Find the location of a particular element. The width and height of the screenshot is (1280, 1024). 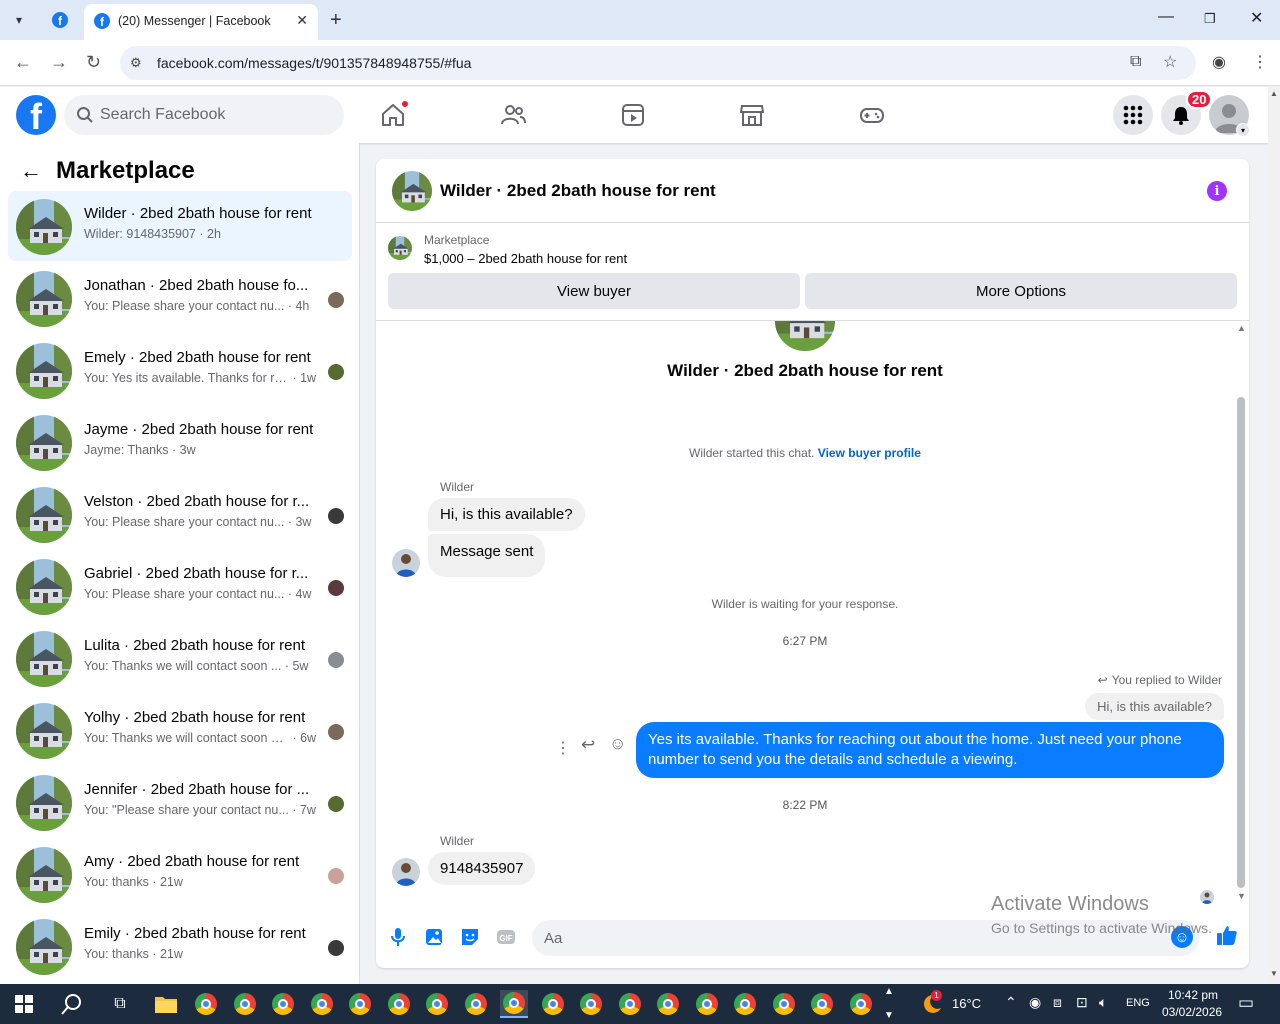

view-buyer-button: View buyer is located at coordinates (594, 291).